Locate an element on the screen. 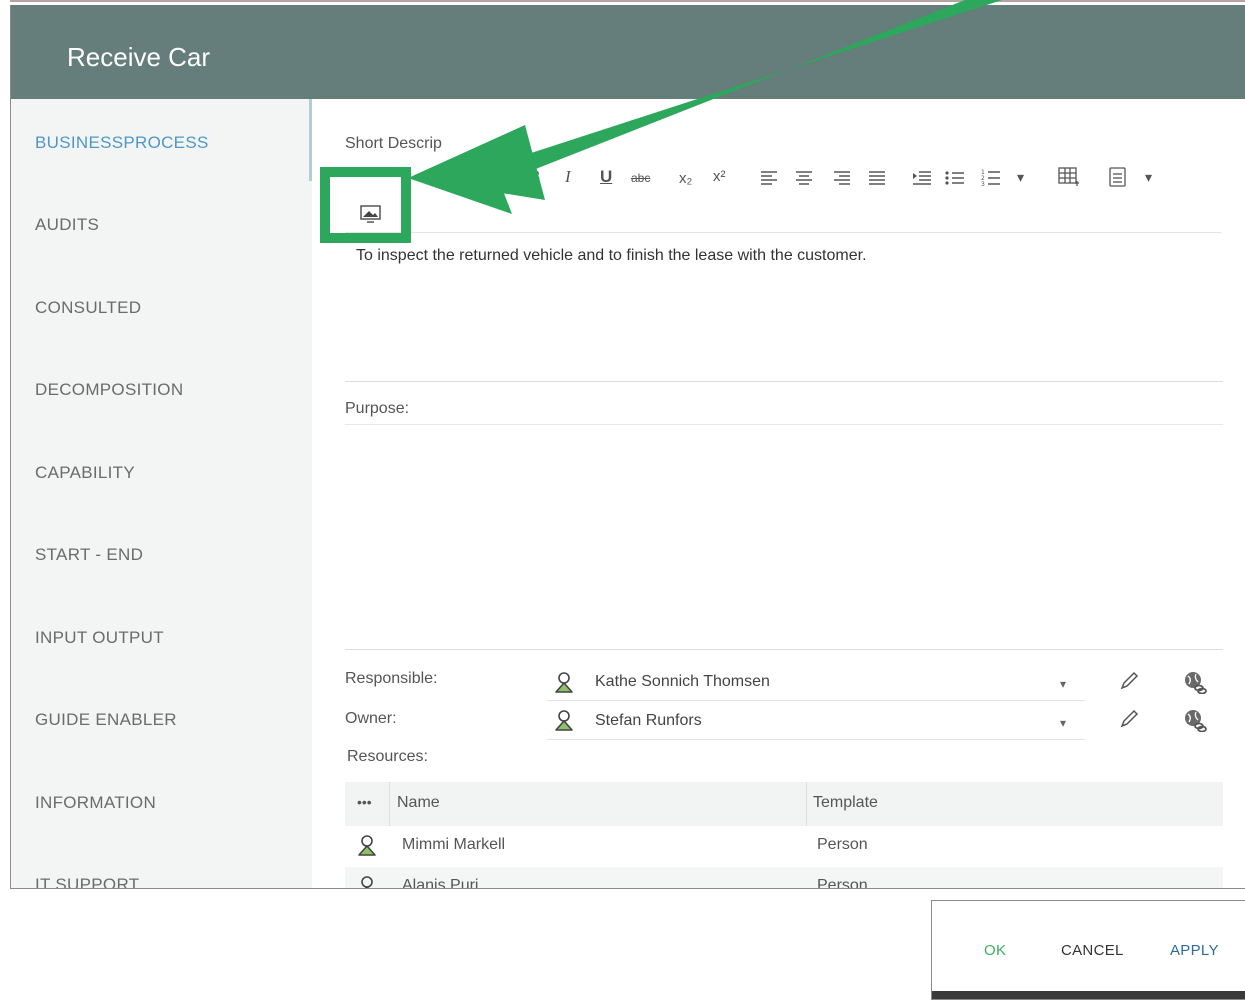 Image resolution: width=1245 pixels, height=1007 pixels. resource-name: Mimmi Markell is located at coordinates (454, 844).